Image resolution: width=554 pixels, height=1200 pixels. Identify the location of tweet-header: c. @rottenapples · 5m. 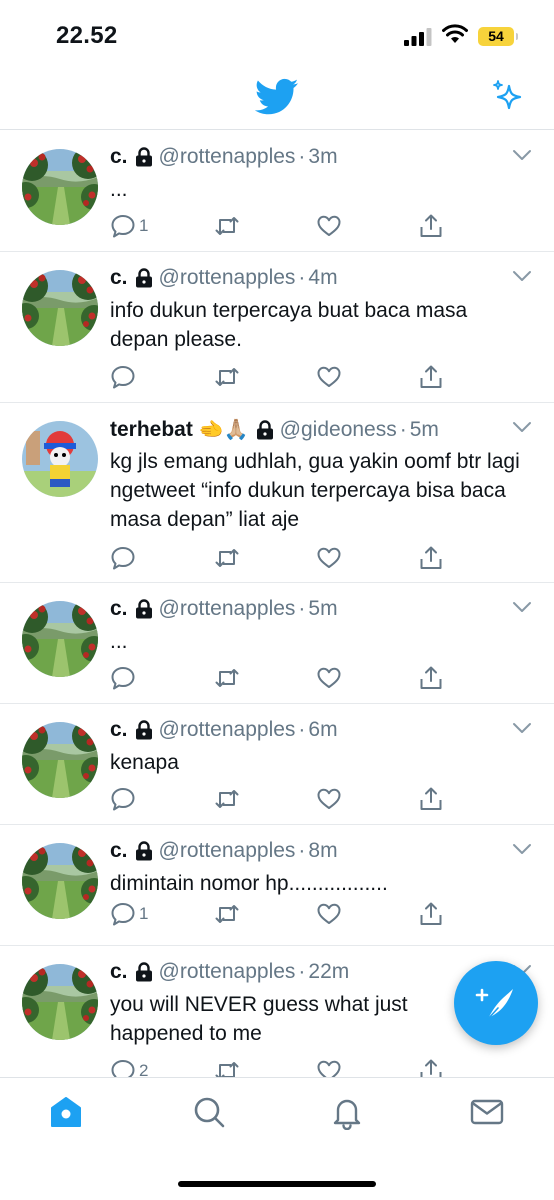
(224, 609).